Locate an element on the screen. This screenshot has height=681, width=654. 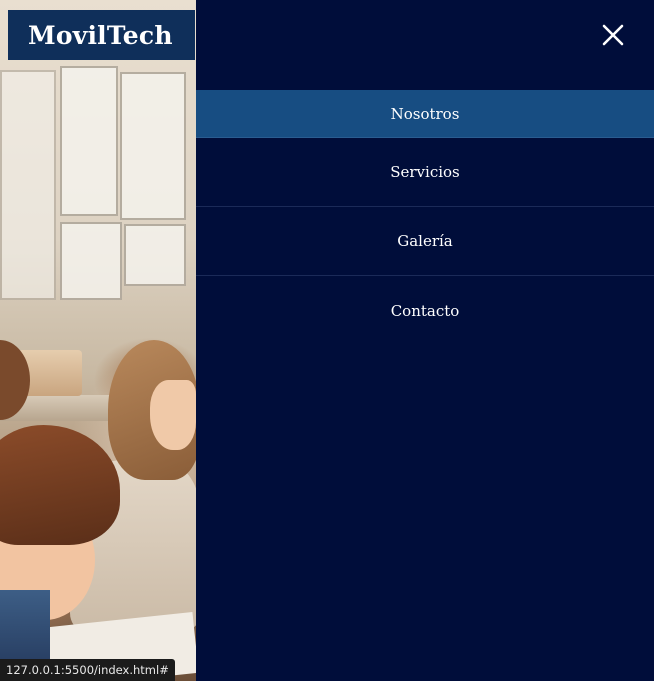
nav-item-label: Nosotros is located at coordinates (425, 113).